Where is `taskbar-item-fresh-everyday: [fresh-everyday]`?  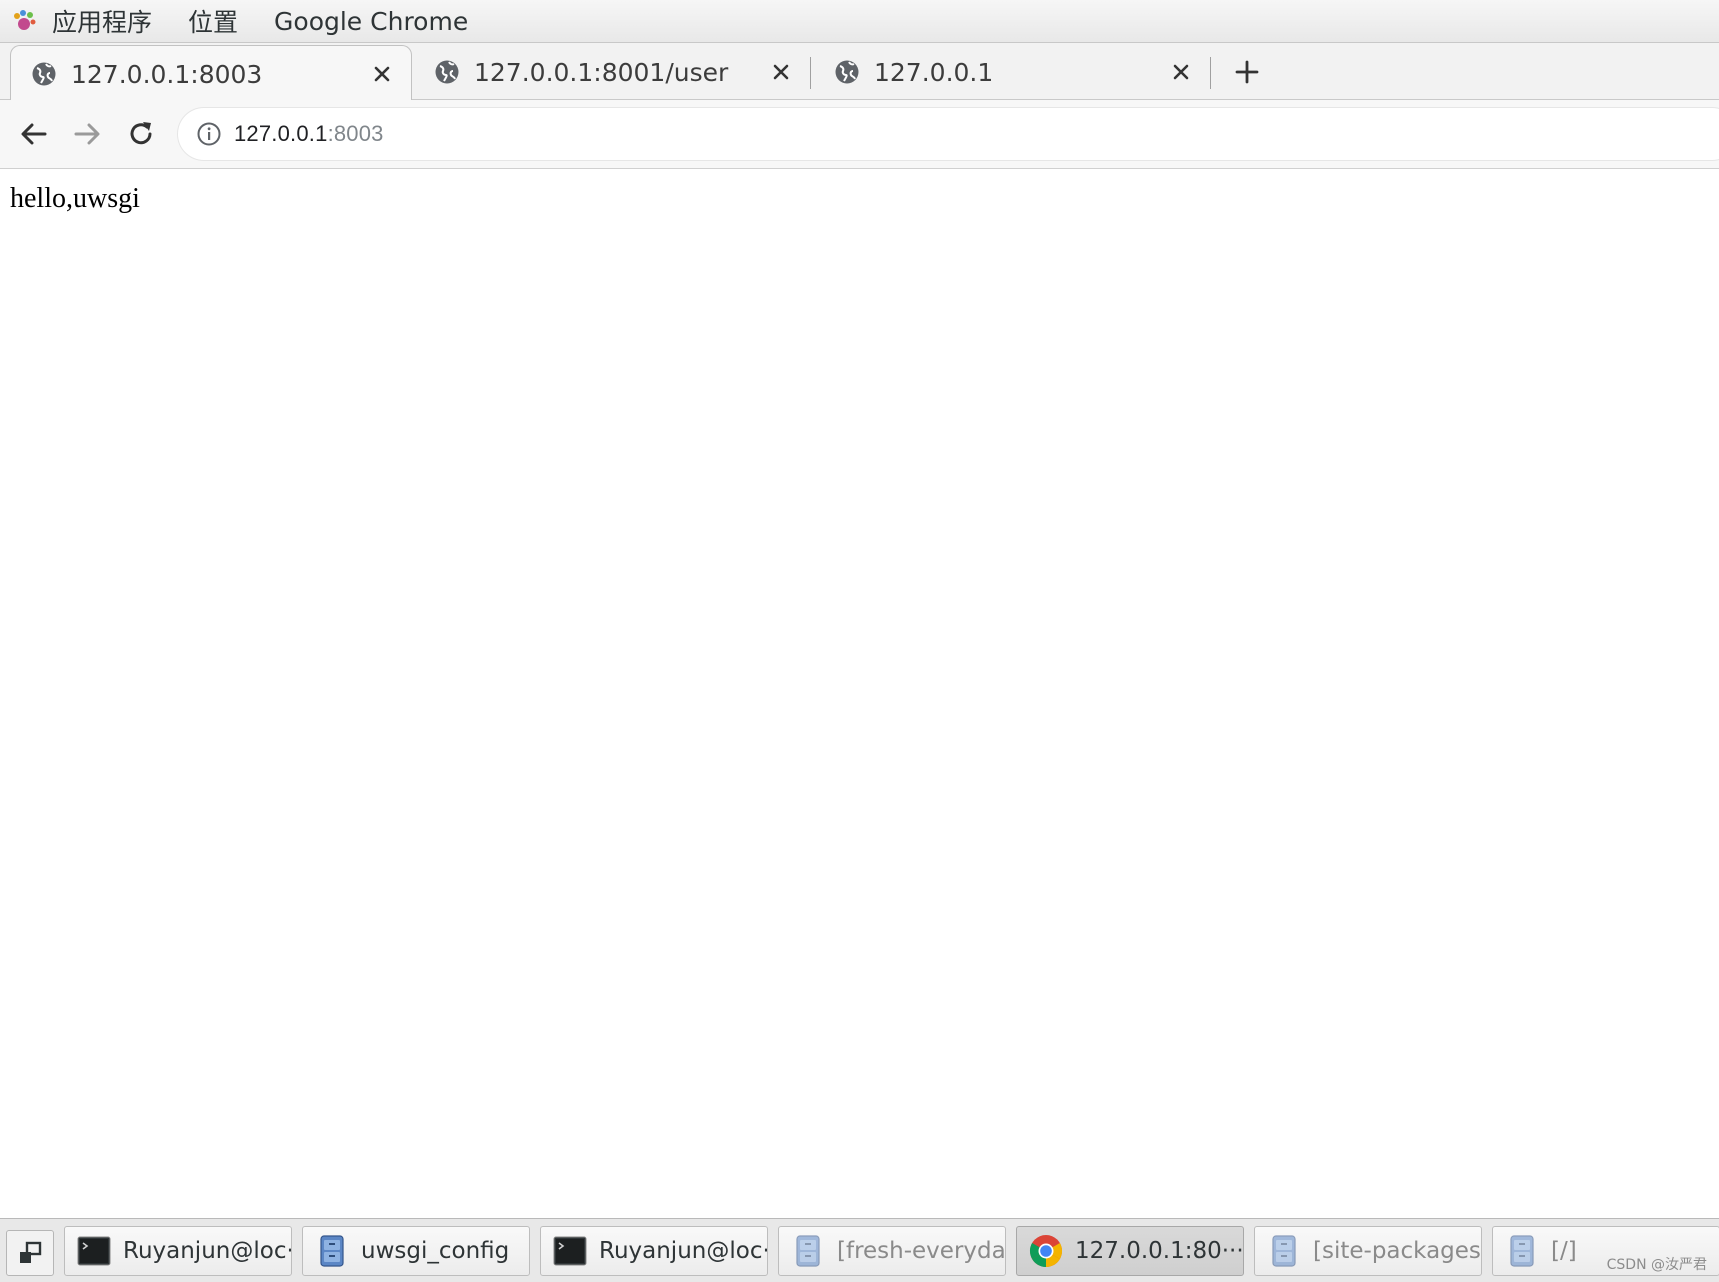
taskbar-item-fresh-everyday: [fresh-everyday] is located at coordinates (892, 1251).